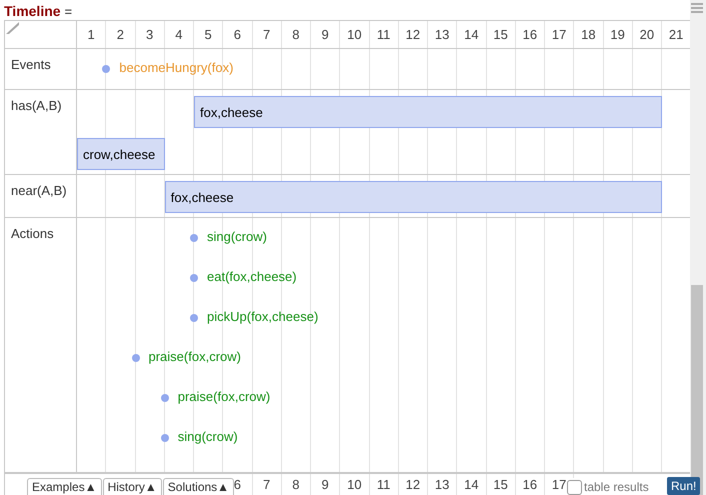 The width and height of the screenshot is (706, 495). What do you see at coordinates (616, 487) in the screenshot?
I see `table-results-label: table results` at bounding box center [616, 487].